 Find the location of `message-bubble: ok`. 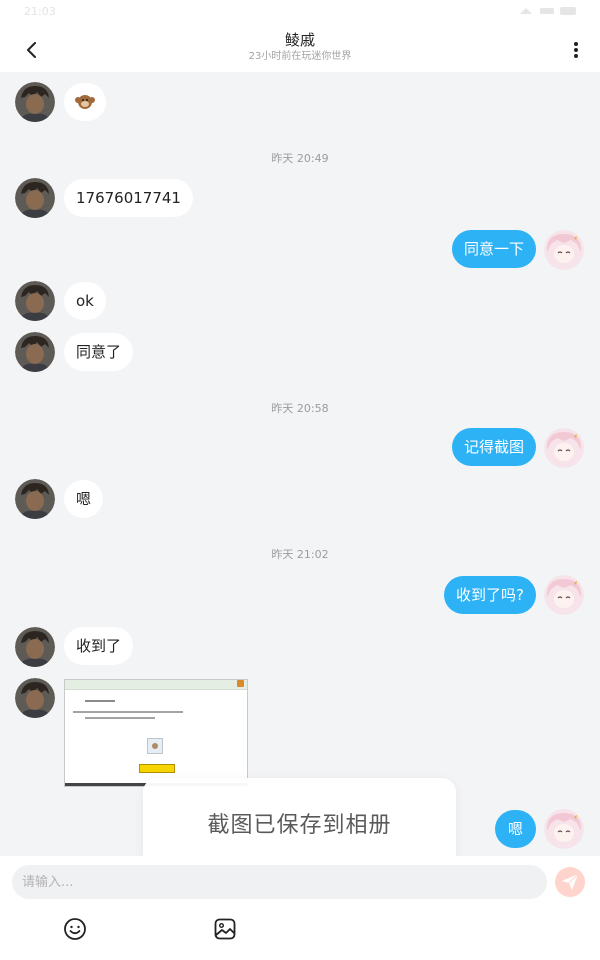

message-bubble: ok is located at coordinates (85, 301).